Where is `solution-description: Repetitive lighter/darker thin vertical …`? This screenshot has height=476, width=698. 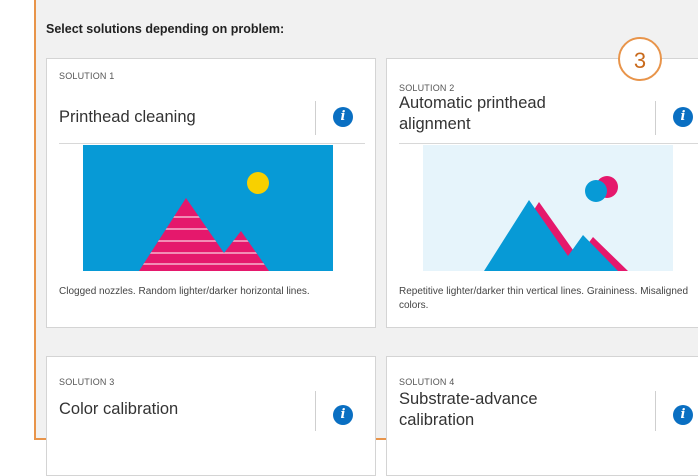 solution-description: Repetitive lighter/darker thin vertical … is located at coordinates (544, 298).